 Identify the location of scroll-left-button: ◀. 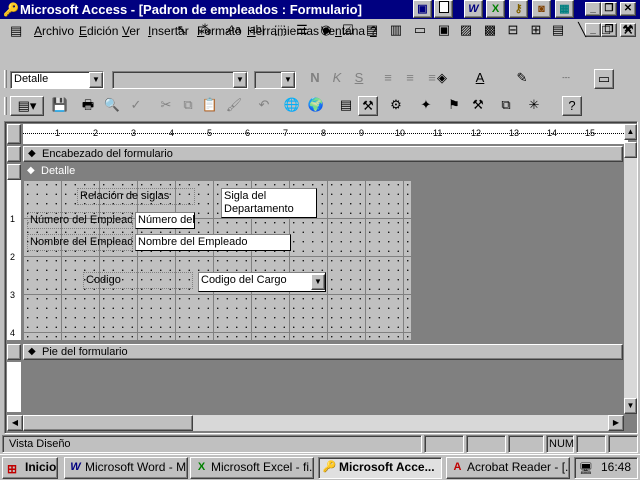
(15, 423).